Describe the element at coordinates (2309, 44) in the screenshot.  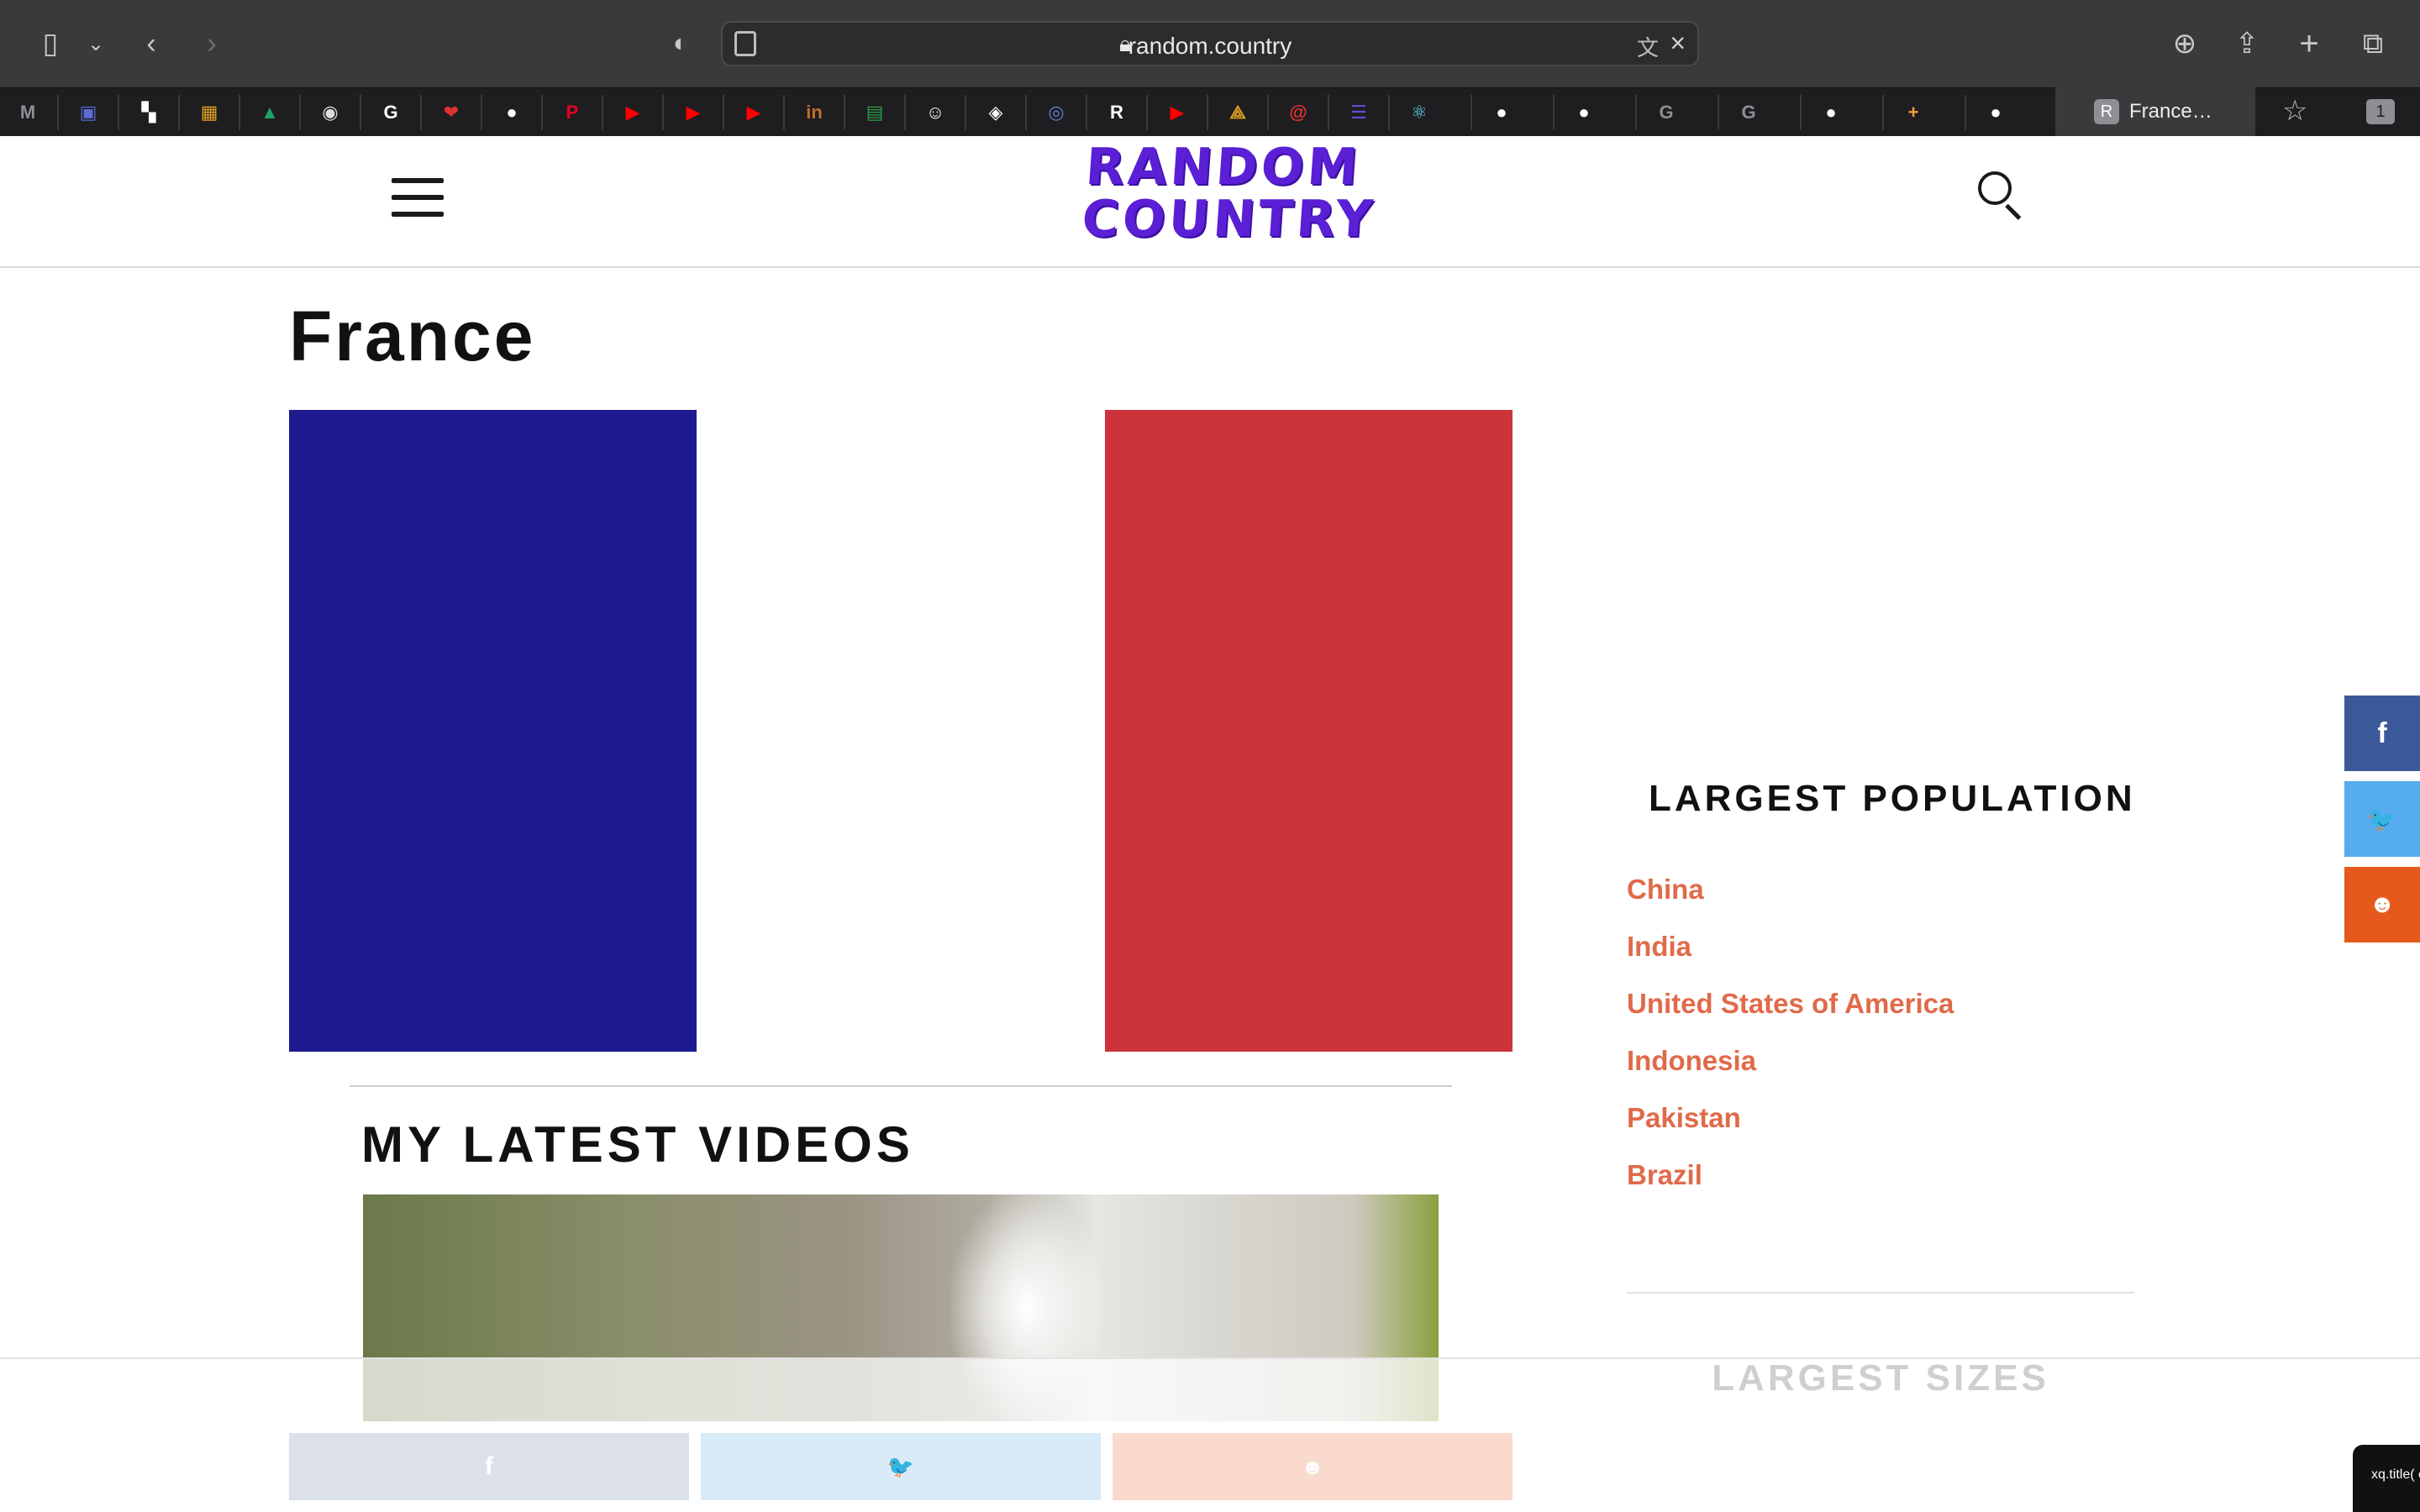
I see `new-tab-icon: +` at that location.